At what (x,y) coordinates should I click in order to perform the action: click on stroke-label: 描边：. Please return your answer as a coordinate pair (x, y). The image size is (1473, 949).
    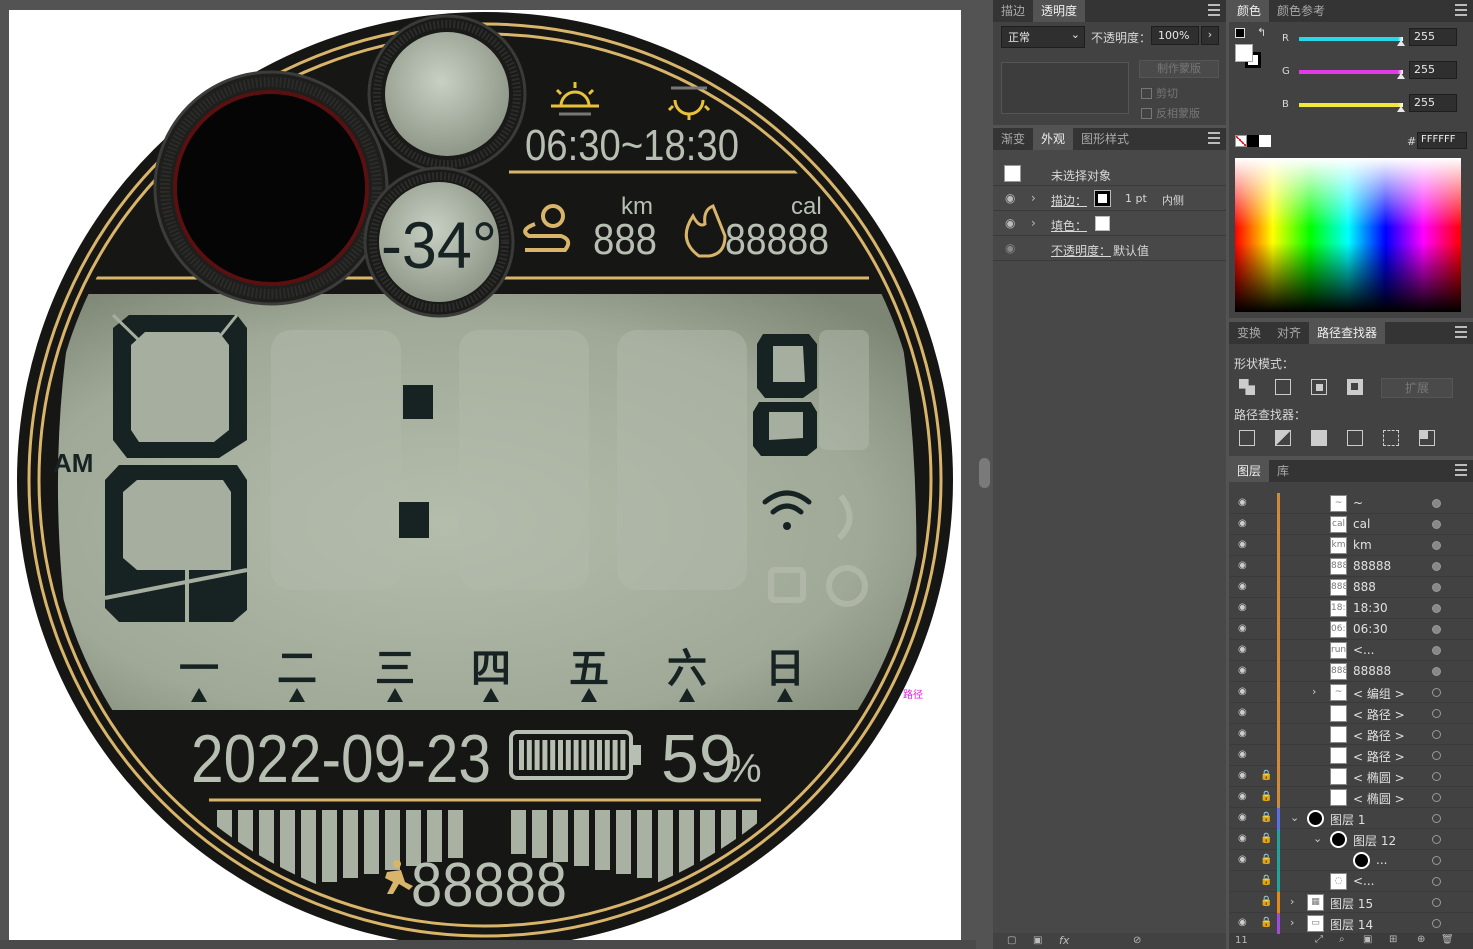
    Looking at the image, I should click on (1069, 200).